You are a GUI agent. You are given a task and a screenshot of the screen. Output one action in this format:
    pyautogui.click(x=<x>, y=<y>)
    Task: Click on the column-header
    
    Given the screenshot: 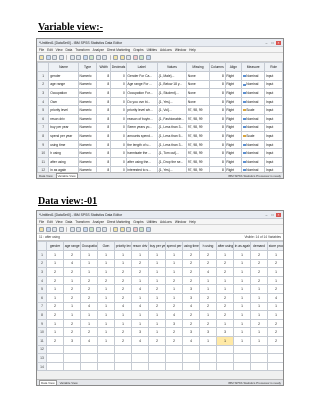 What is the action you would take?
    pyautogui.click(x=42, y=246)
    